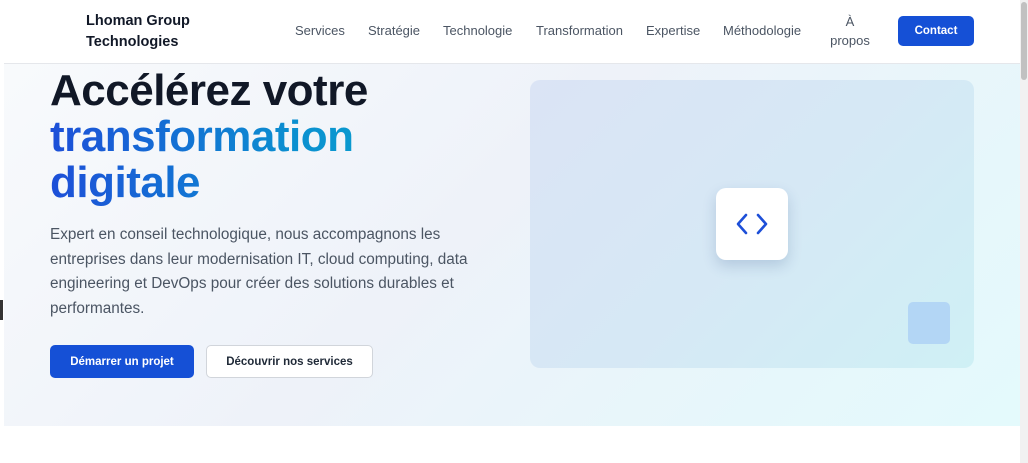 The width and height of the screenshot is (1028, 463). I want to click on decorative-square, so click(929, 323).